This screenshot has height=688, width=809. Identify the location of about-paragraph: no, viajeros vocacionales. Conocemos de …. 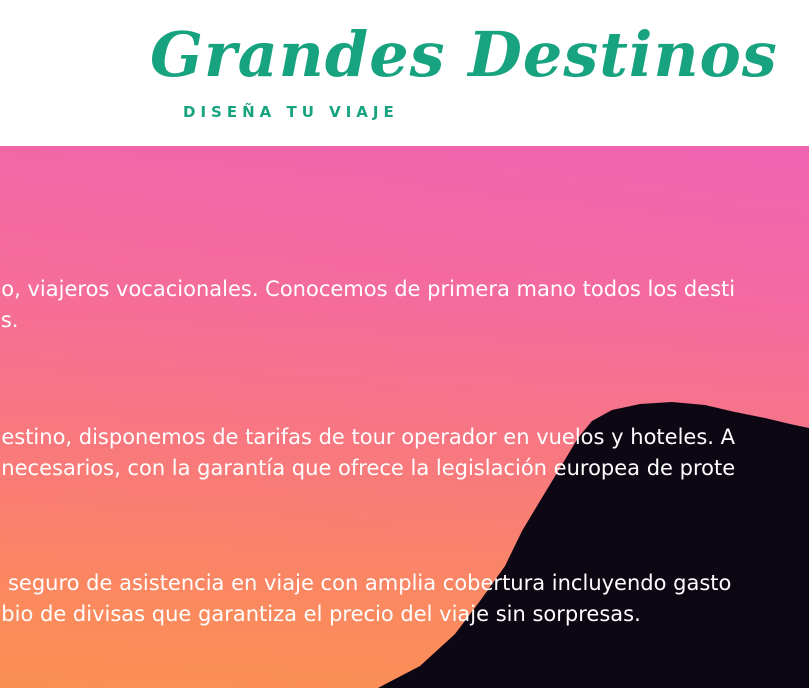
(404, 305).